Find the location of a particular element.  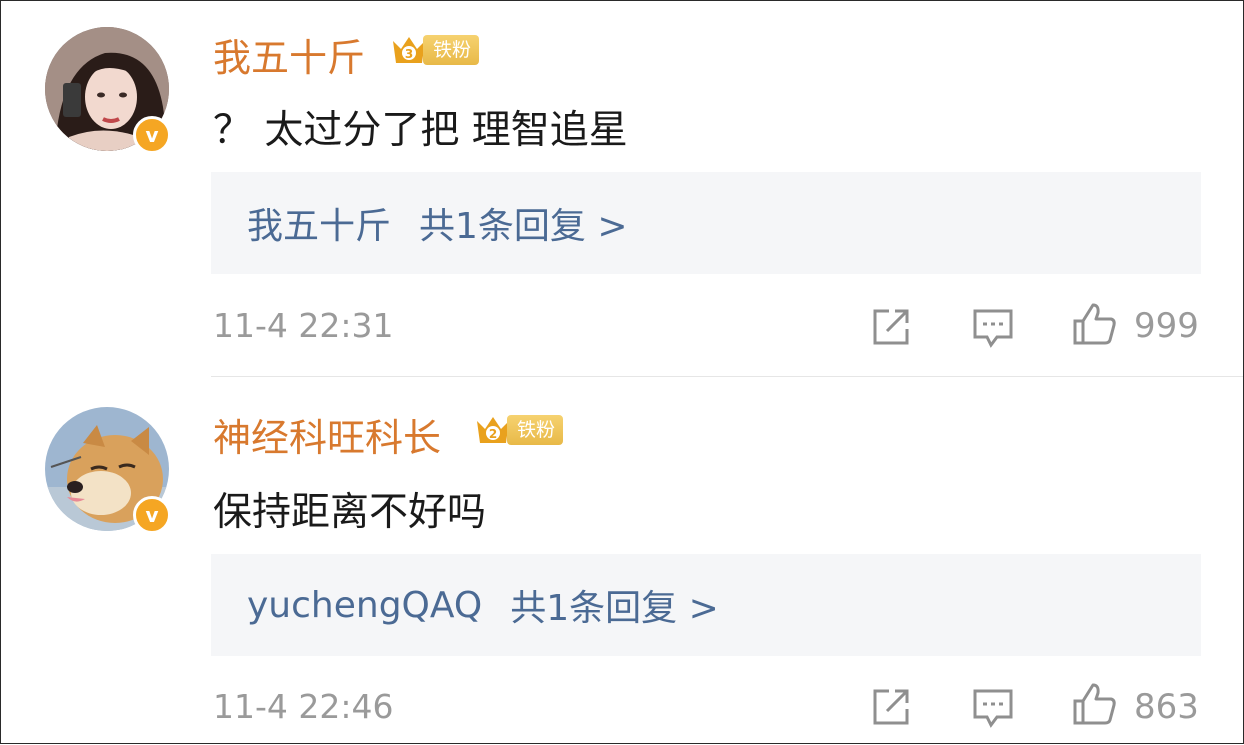

comment-text: 保持距离不好吗 is located at coordinates (350, 512).